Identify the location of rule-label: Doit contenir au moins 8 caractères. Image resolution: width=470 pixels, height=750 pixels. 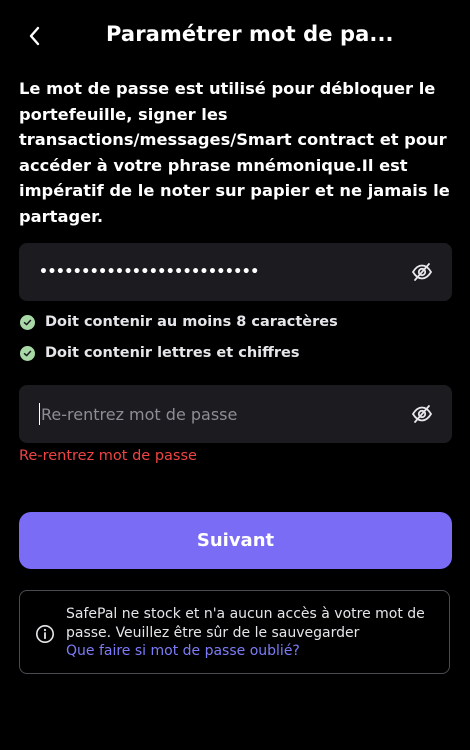
(191, 322).